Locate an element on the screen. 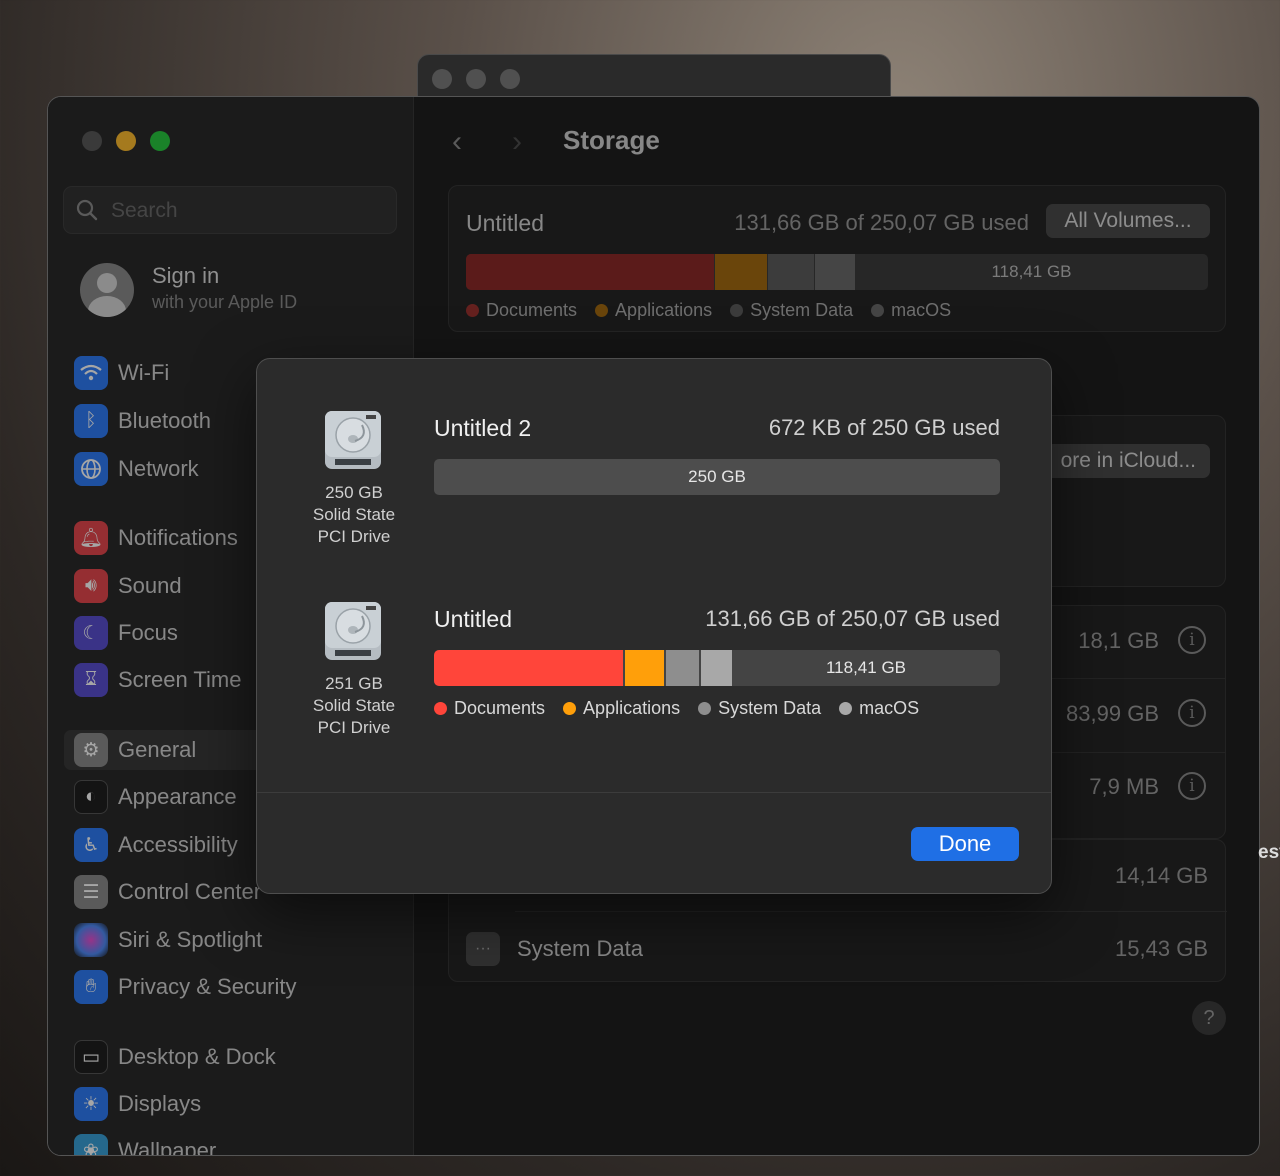 This screenshot has width=1280, height=1176. search-placeholder: Search is located at coordinates (144, 210).